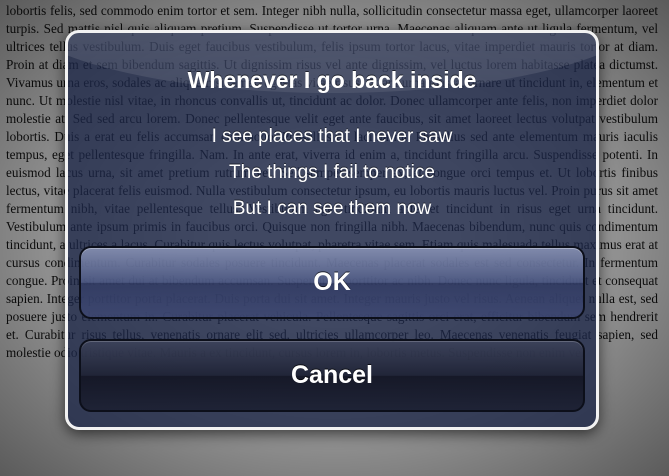  I want to click on cancel-button: Cancel, so click(332, 375).